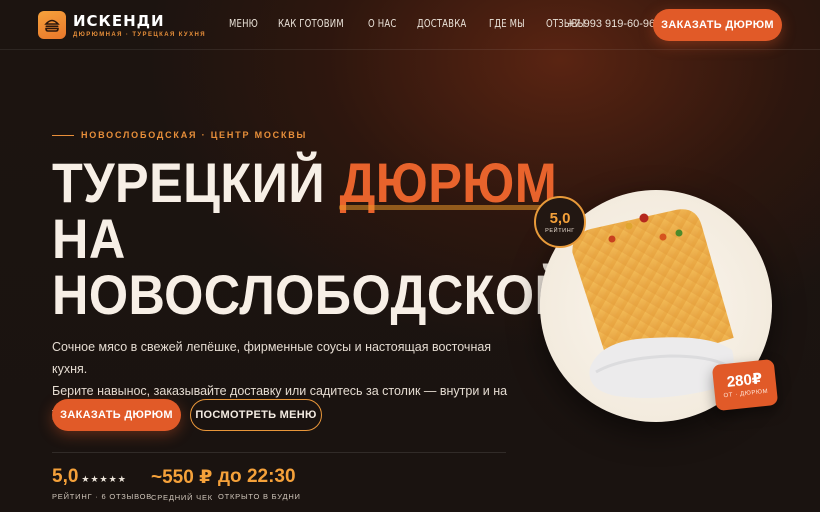 The image size is (820, 512). I want to click on eyebrow-line, so click(63, 135).